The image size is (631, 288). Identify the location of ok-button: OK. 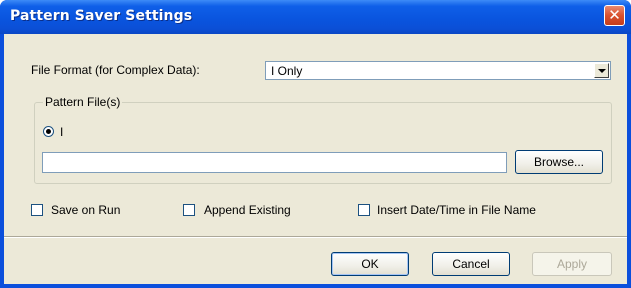
(370, 264).